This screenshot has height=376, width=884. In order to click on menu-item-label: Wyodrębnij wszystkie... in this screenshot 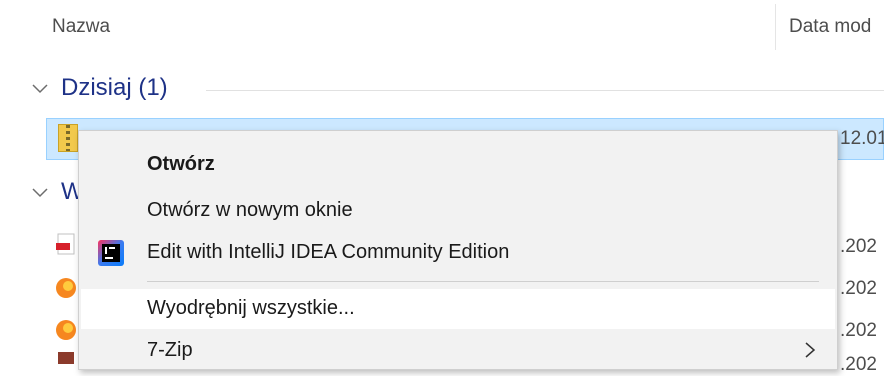, I will do `click(251, 308)`.